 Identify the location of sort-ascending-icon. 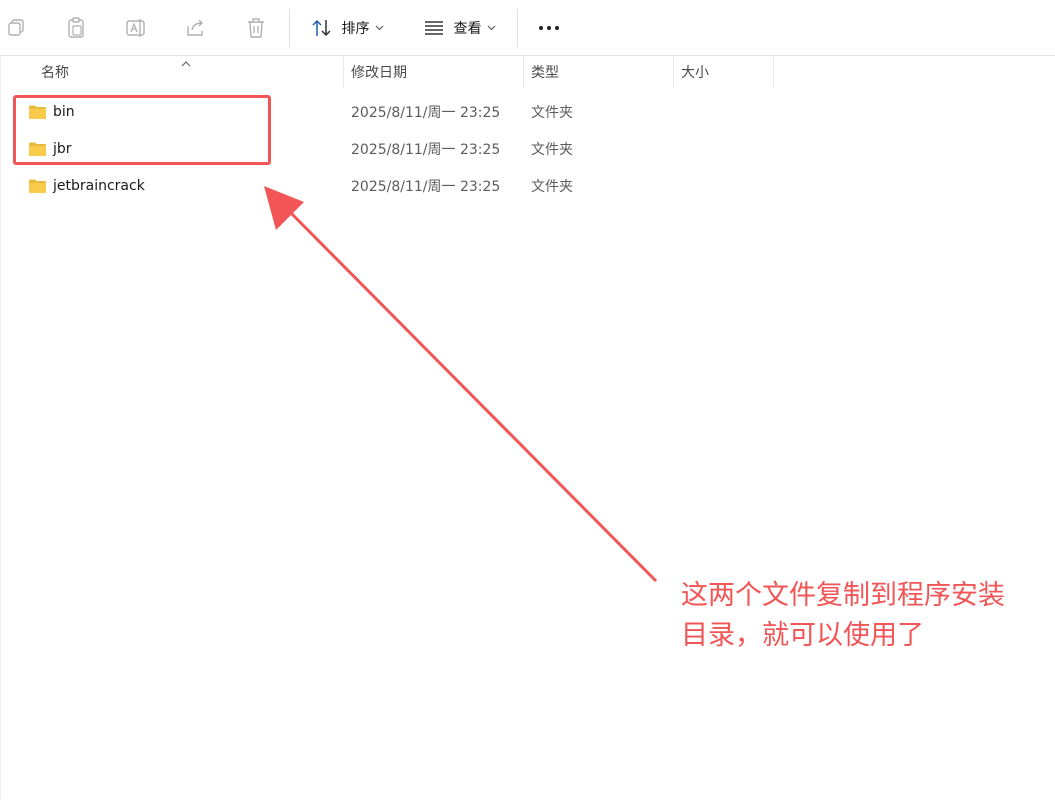
(186, 64).